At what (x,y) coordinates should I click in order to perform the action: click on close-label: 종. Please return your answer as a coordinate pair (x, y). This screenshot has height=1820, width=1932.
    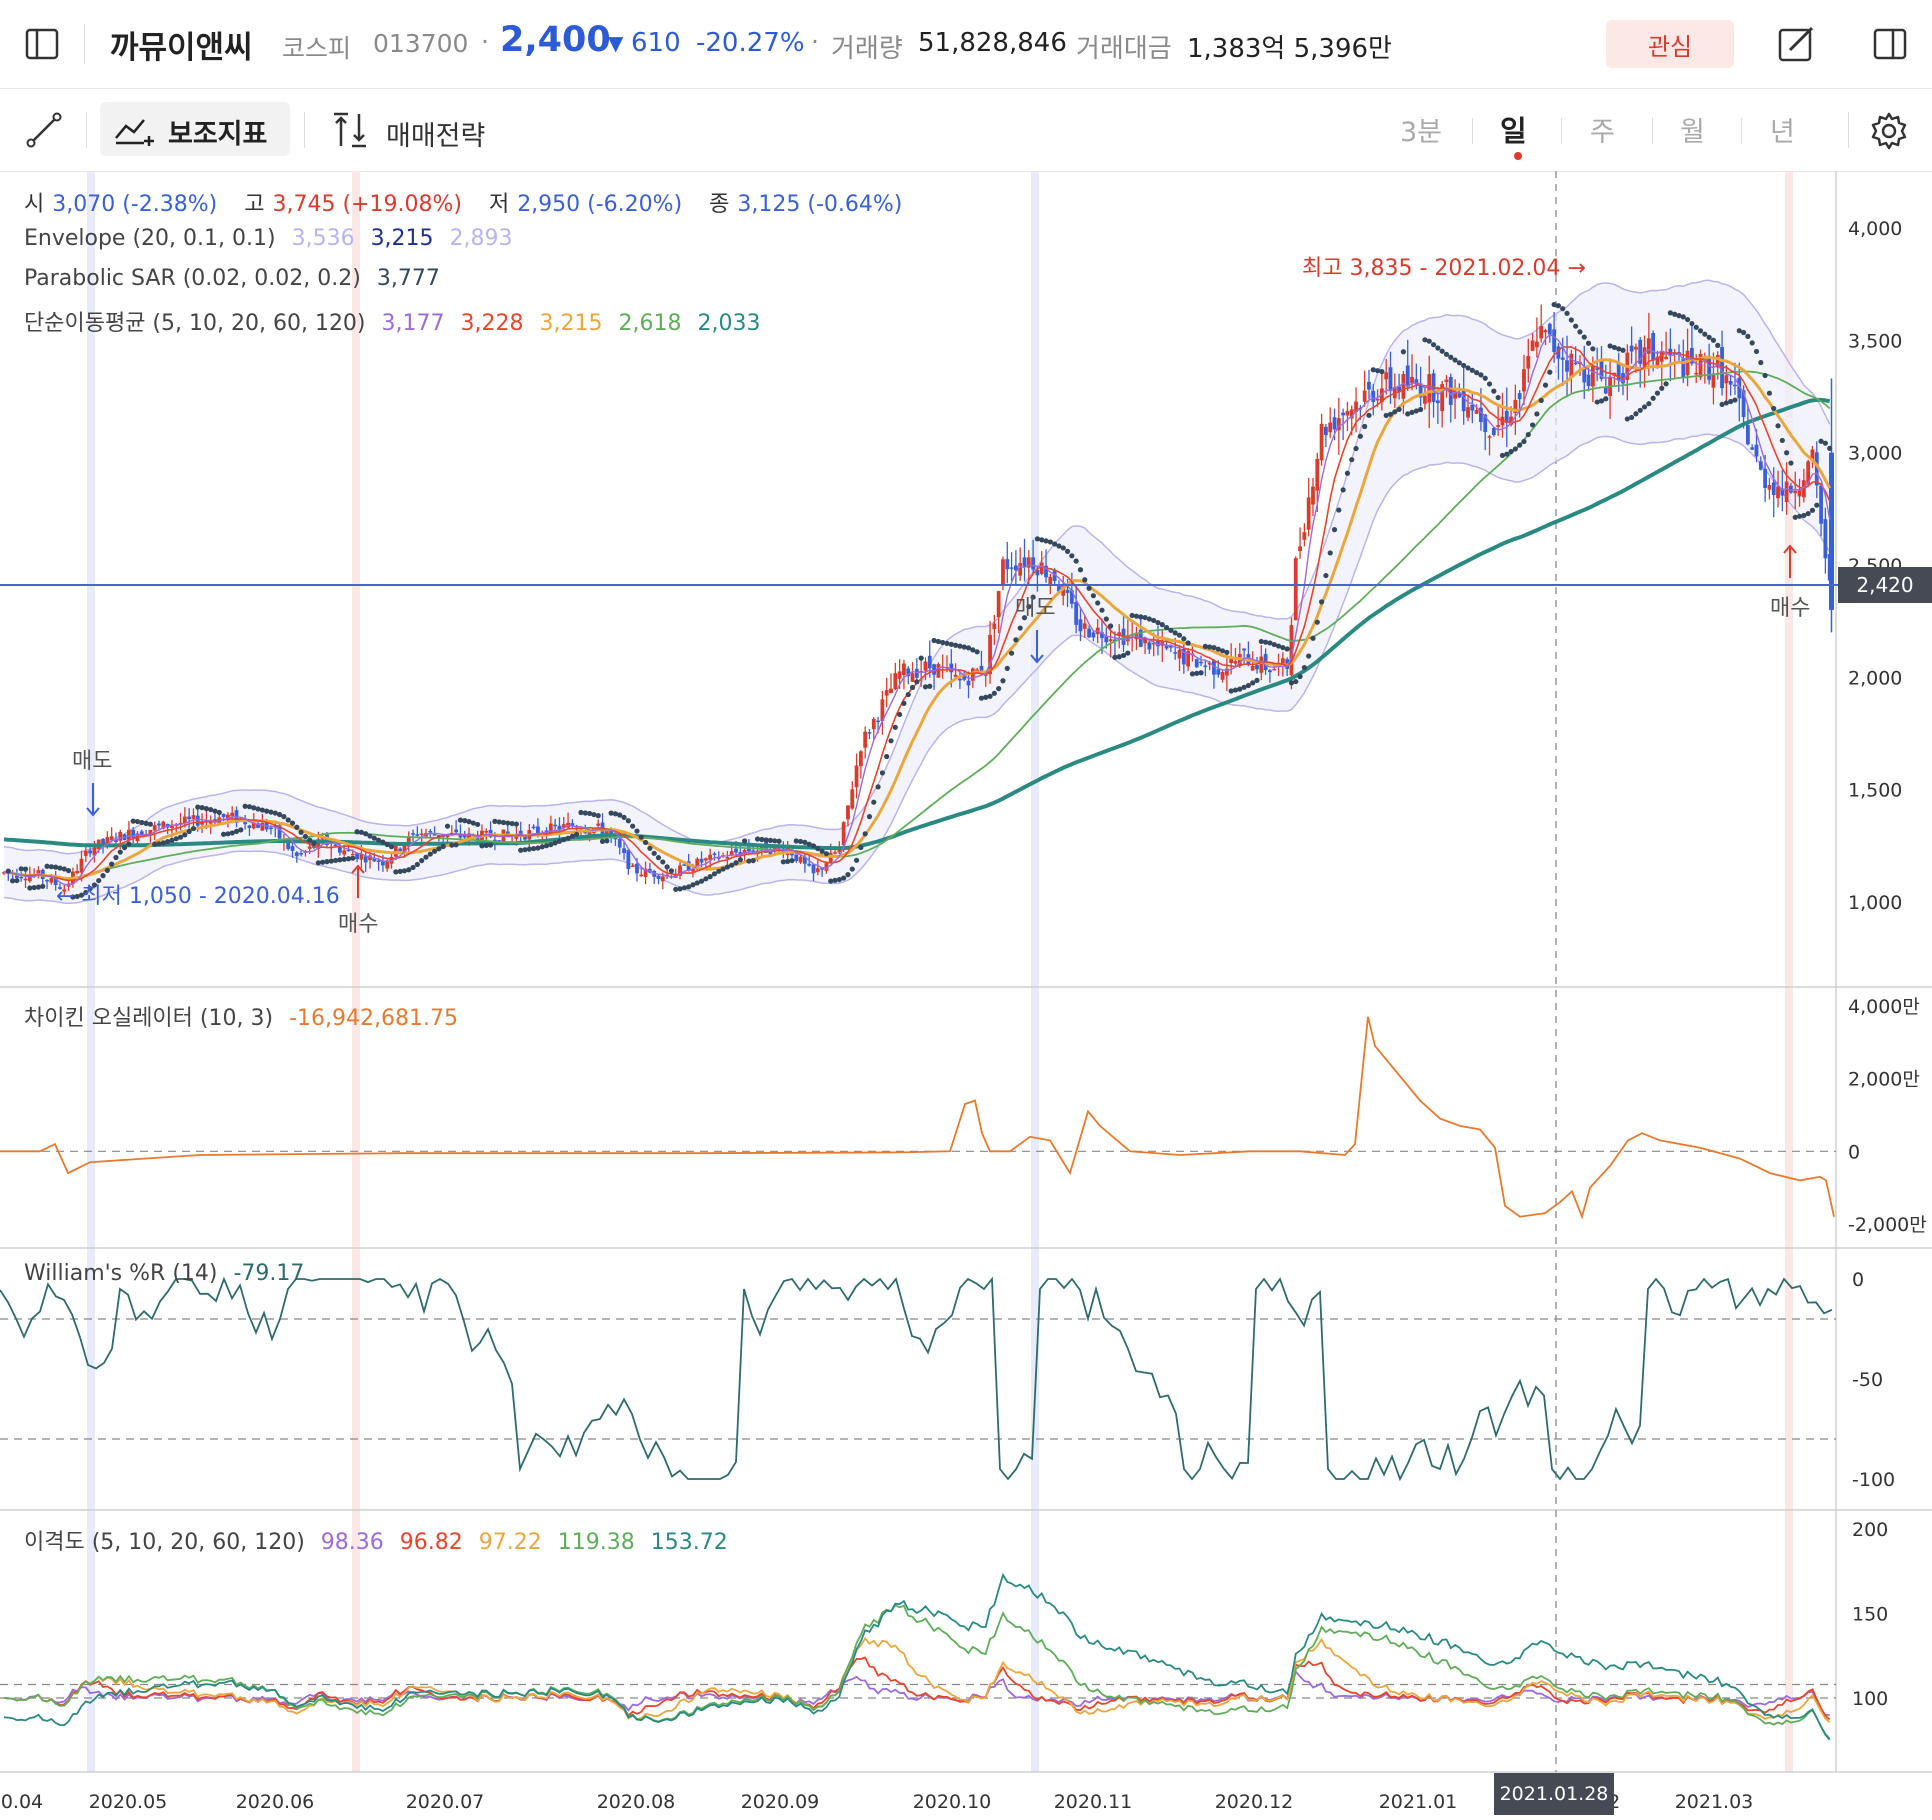
    Looking at the image, I should click on (719, 204).